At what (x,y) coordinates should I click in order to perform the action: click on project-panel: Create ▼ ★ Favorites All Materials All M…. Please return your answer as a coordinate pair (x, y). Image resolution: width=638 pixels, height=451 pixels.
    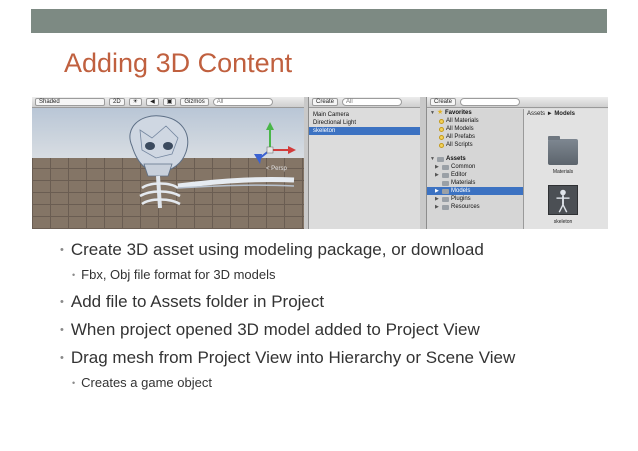
    Looking at the image, I should click on (517, 163).